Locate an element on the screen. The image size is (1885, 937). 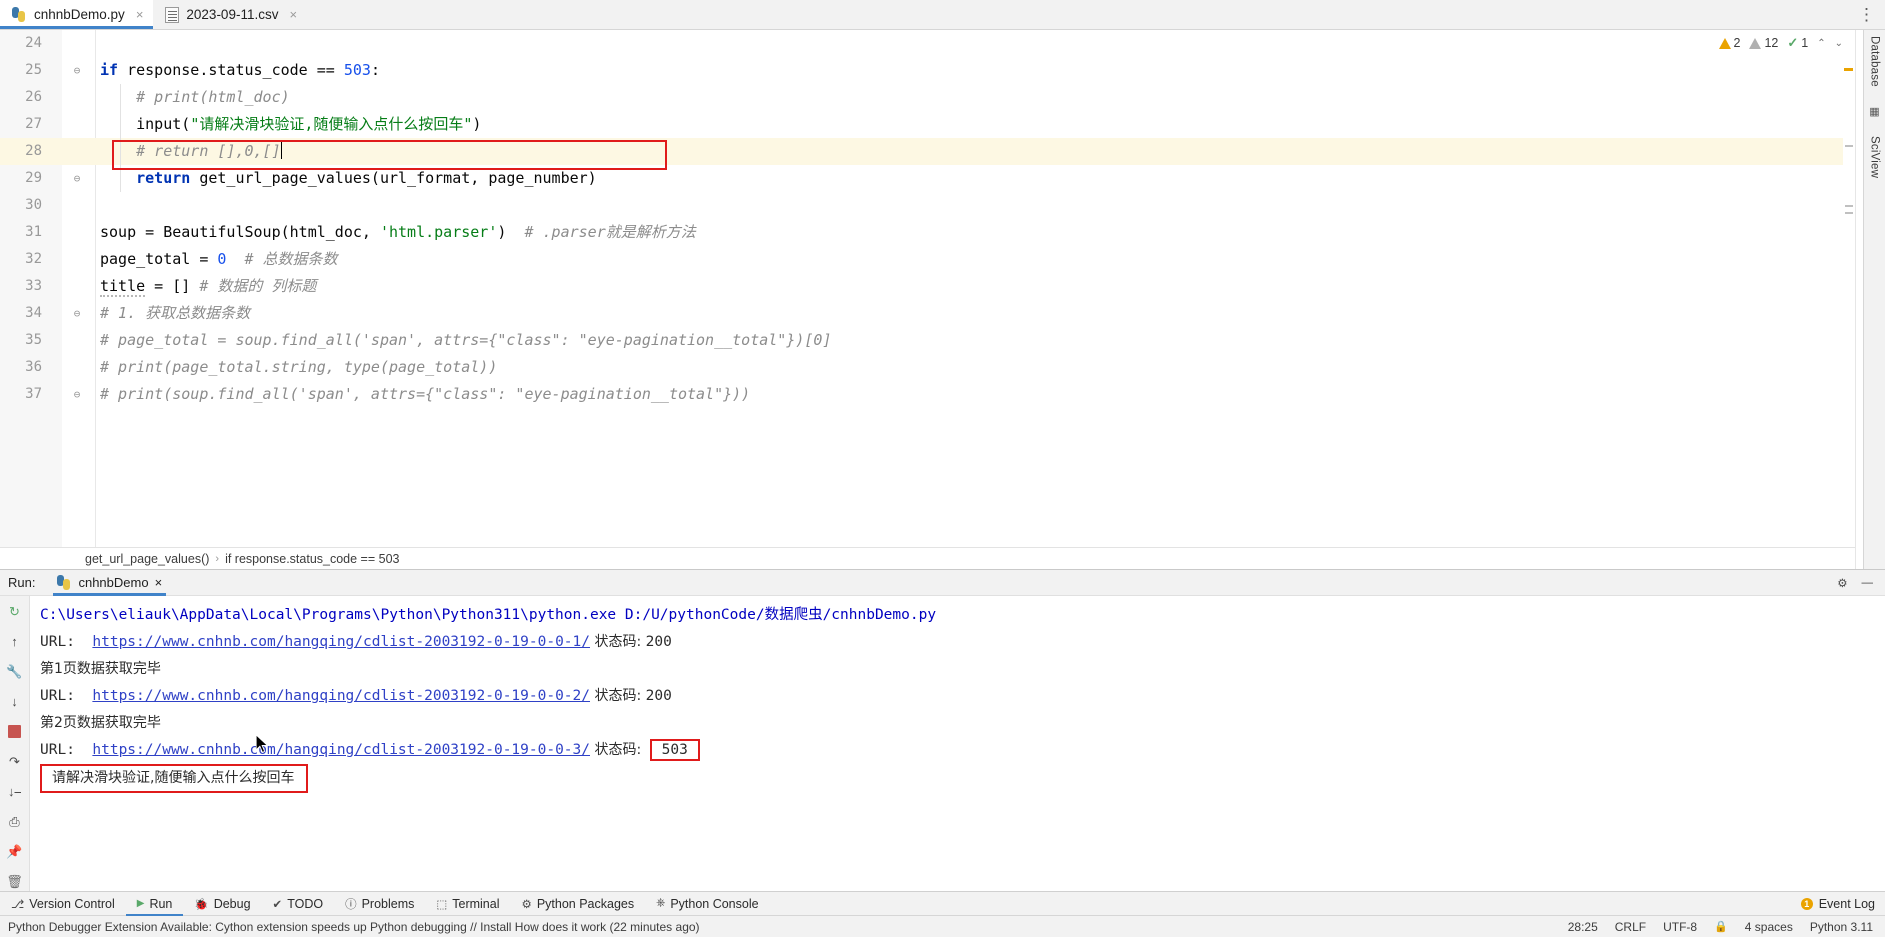
line-number: 37 is located at coordinates (33, 394).